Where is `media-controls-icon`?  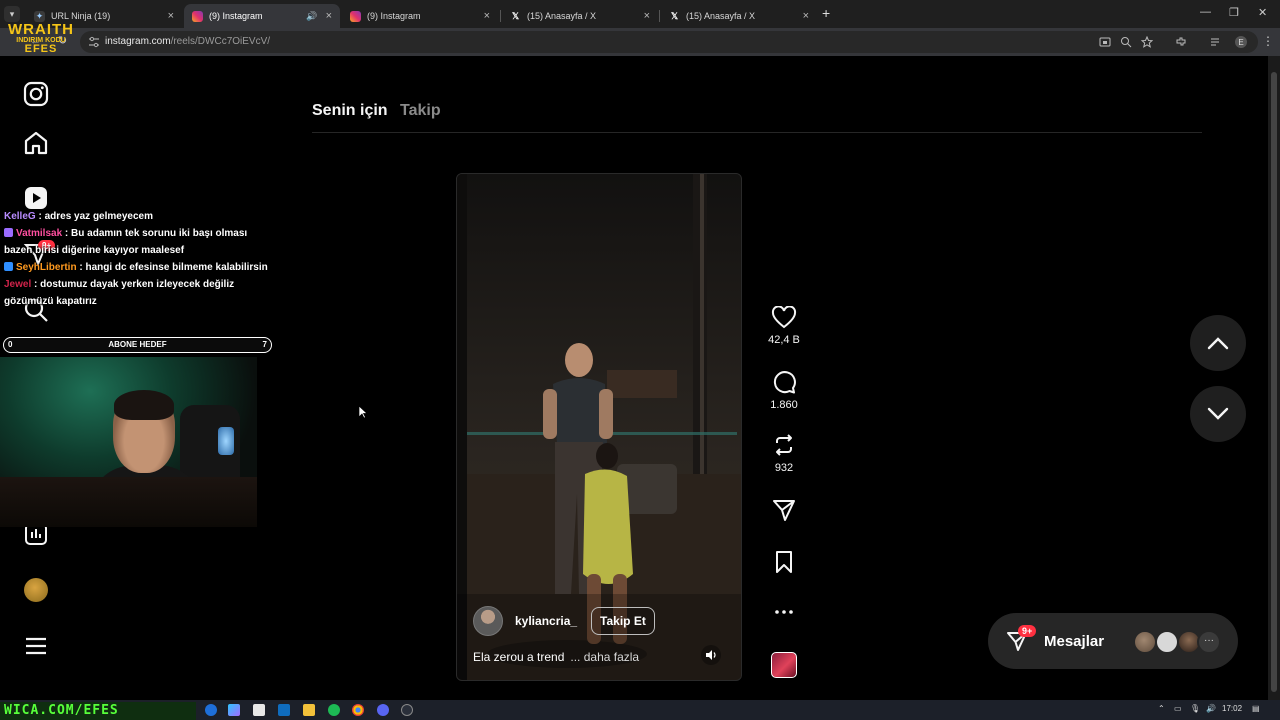
media-controls-icon is located at coordinates (1216, 42).